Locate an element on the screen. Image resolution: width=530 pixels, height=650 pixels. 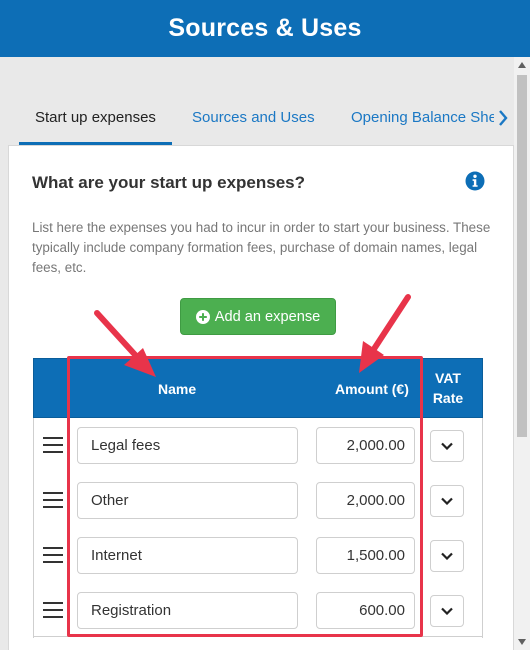
scrollbar-thumb is located at coordinates (522, 256).